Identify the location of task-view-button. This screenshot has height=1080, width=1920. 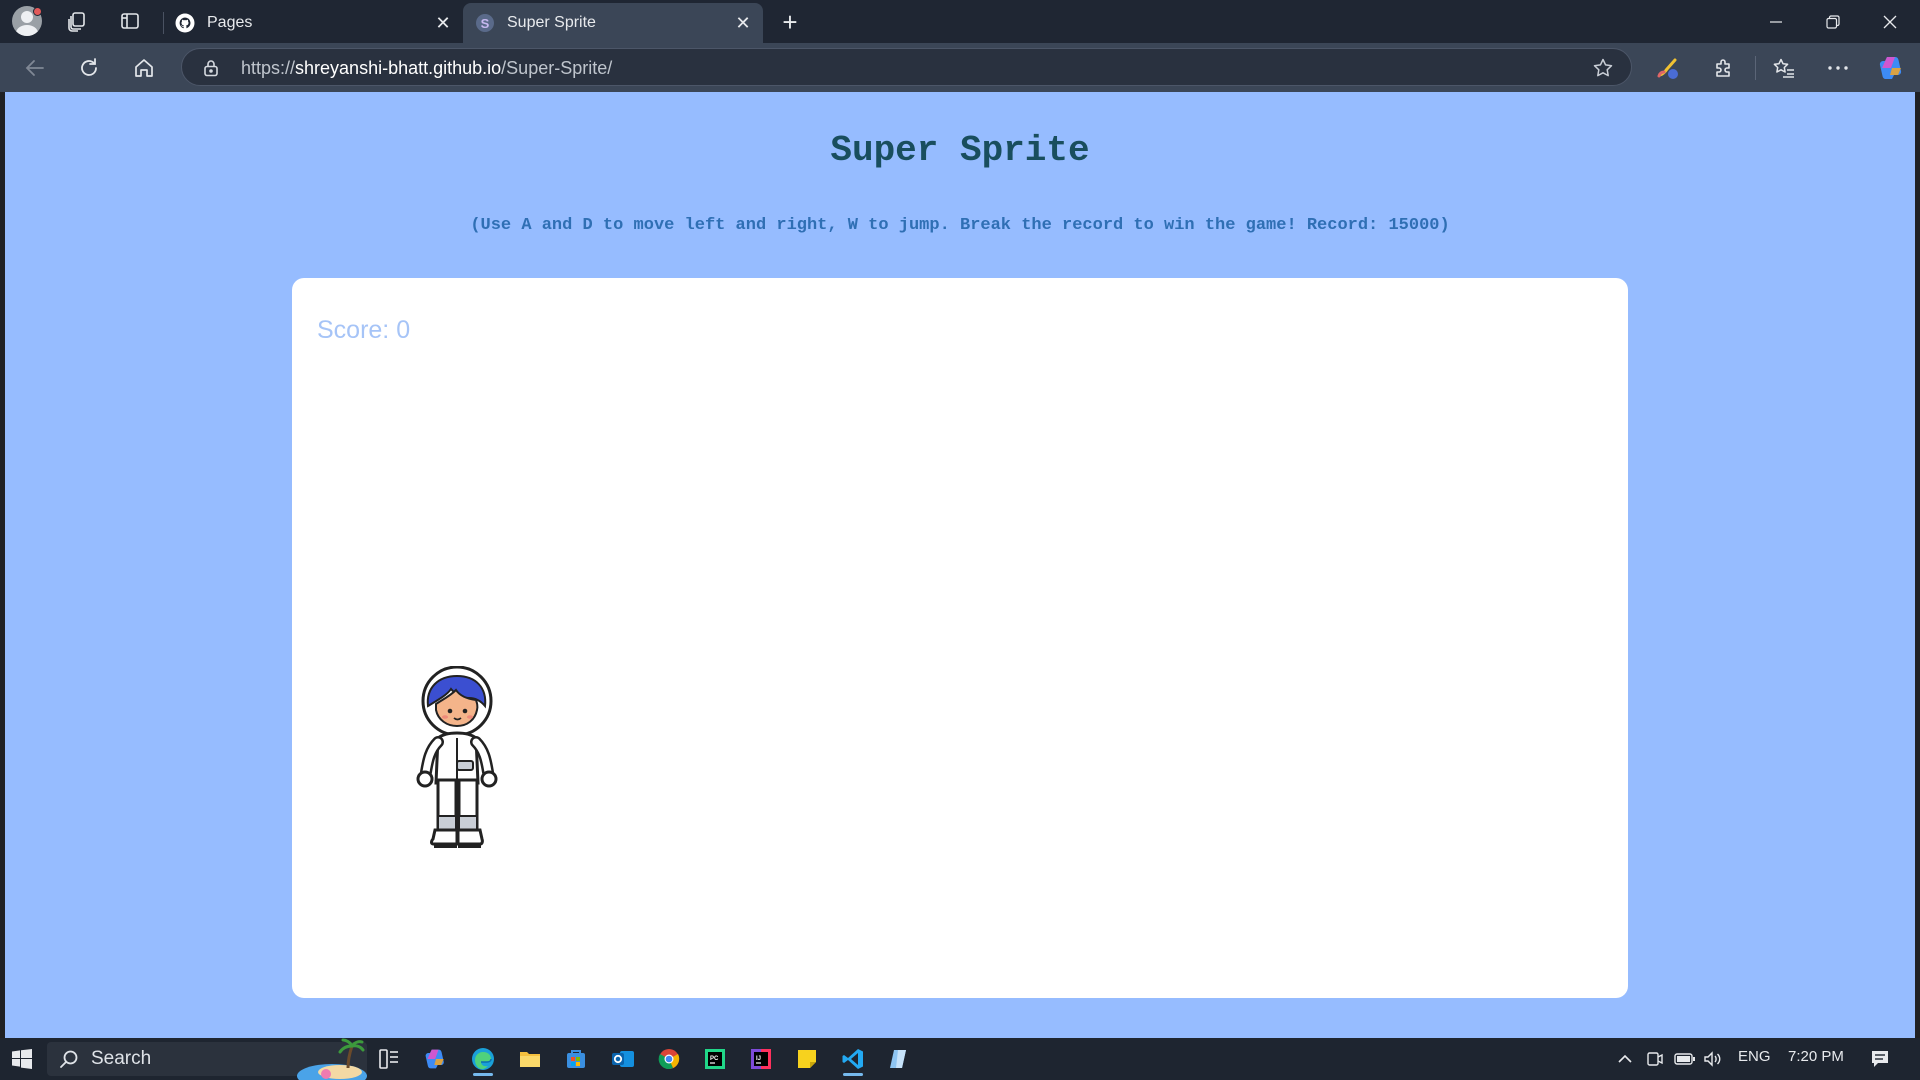
(389, 1059).